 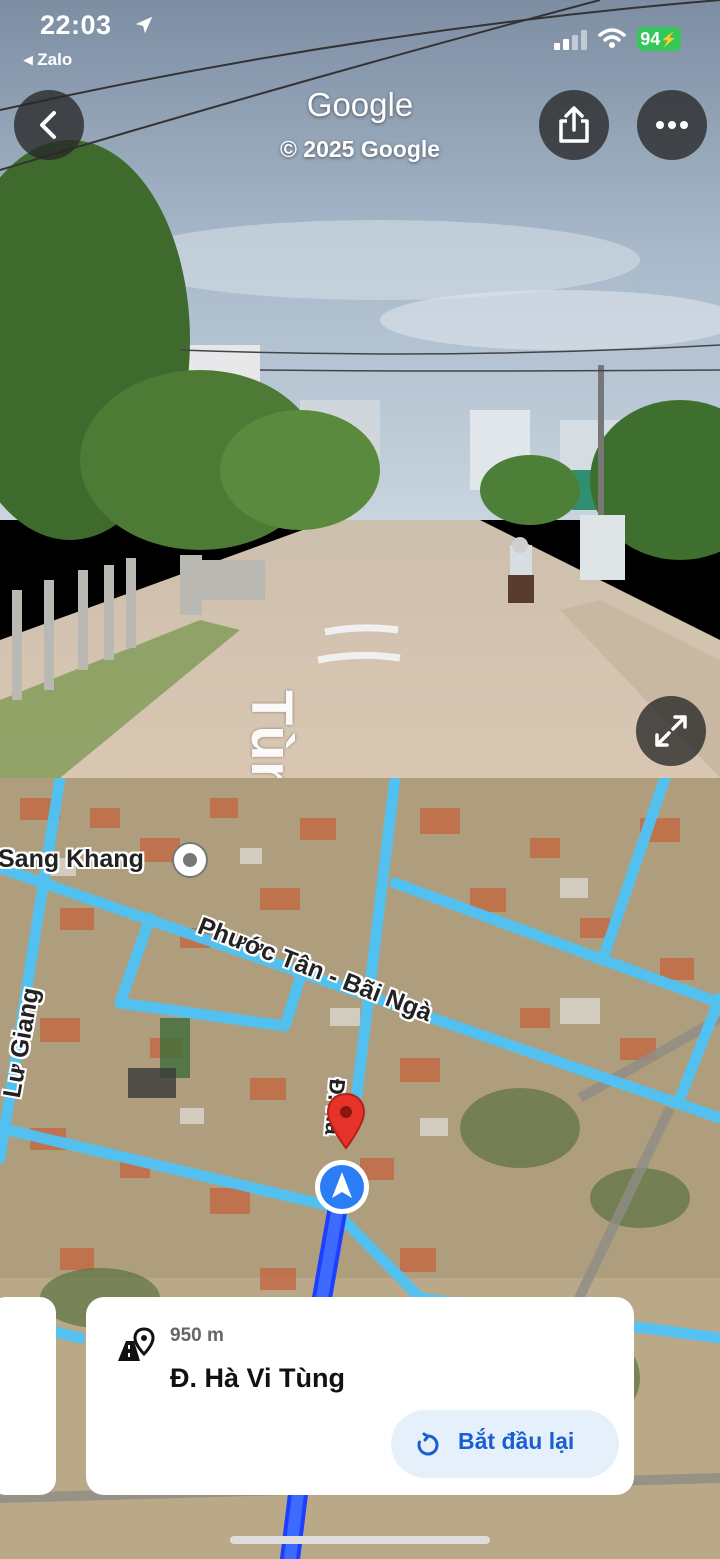 What do you see at coordinates (48, 60) in the screenshot?
I see `back-to-app-link: ◂ Zalo` at bounding box center [48, 60].